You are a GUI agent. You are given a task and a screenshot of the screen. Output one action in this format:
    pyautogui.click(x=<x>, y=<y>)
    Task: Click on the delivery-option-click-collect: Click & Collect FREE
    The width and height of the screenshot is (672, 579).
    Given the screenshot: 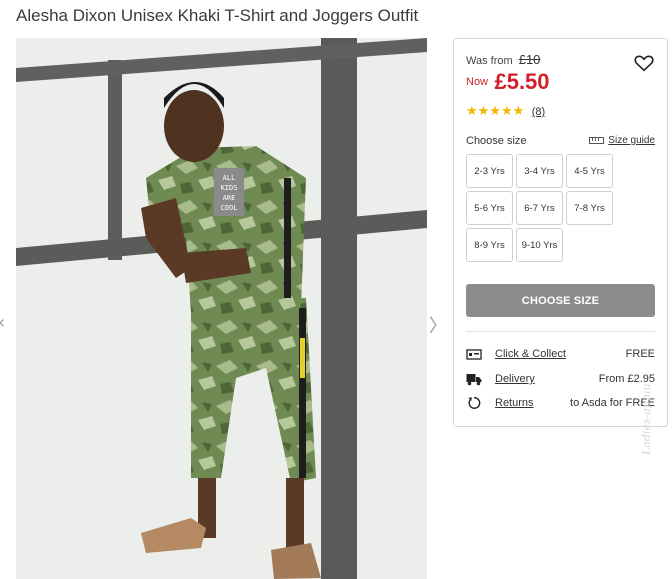 What is the action you would take?
    pyautogui.click(x=560, y=355)
    